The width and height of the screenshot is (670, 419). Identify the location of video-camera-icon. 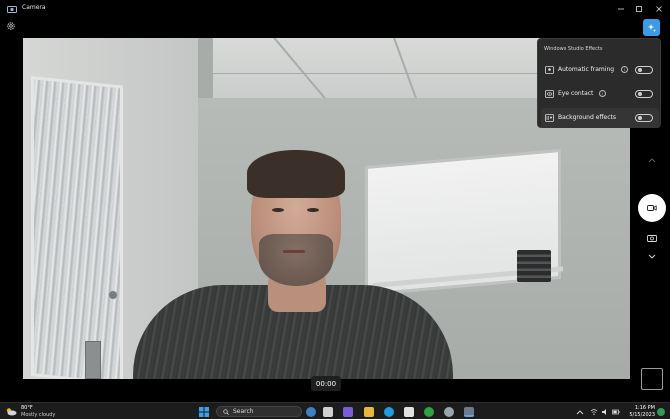
(652, 208).